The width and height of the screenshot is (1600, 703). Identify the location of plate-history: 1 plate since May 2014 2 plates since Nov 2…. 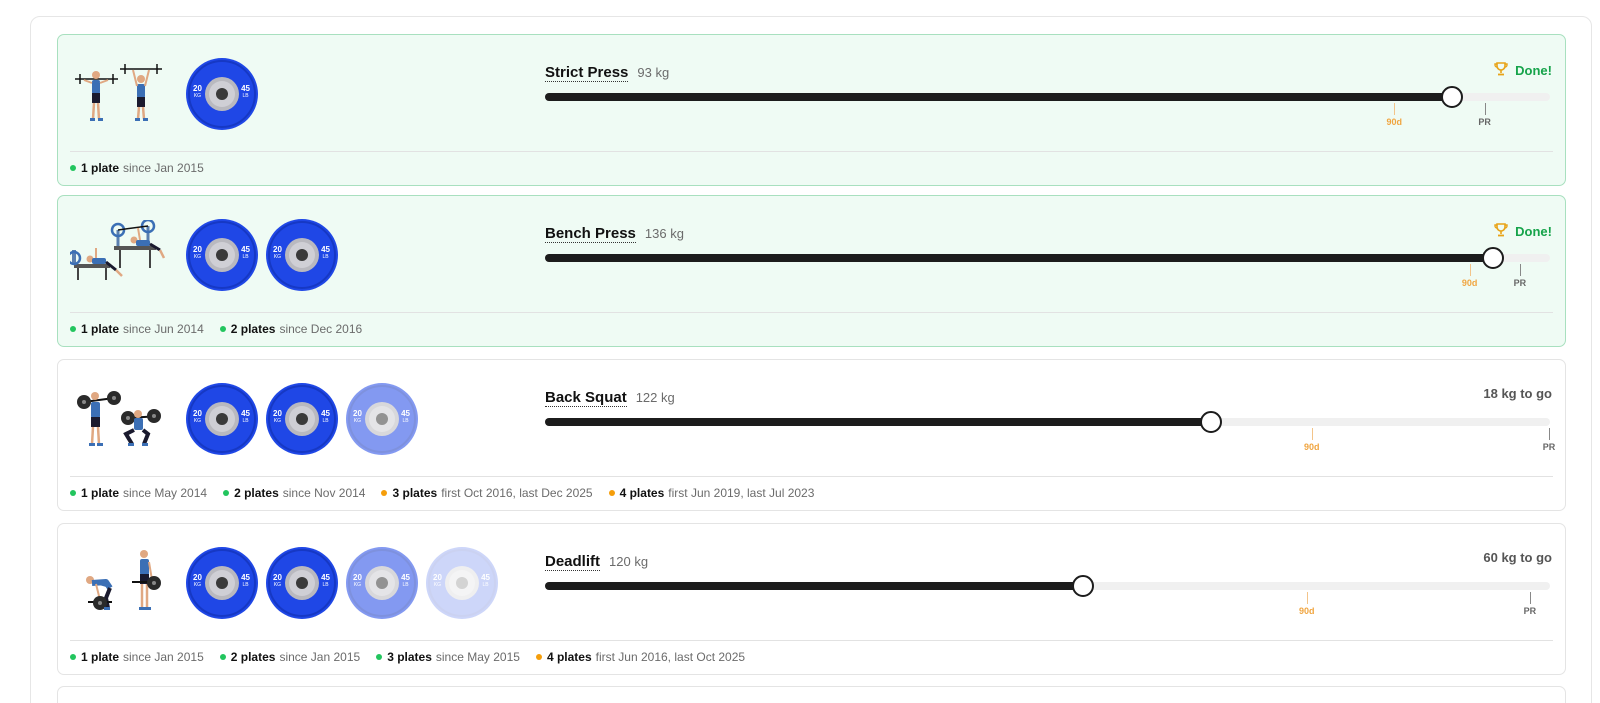
(442, 493).